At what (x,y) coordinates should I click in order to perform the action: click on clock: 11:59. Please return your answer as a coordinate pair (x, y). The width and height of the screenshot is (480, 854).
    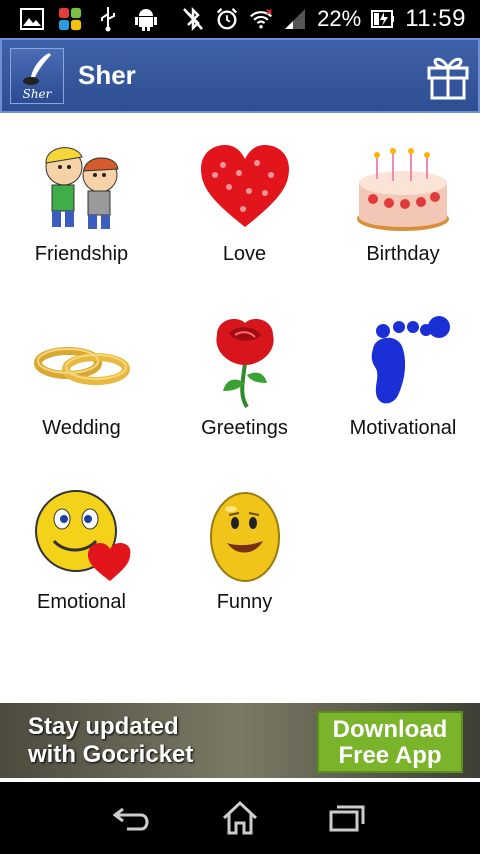
    Looking at the image, I should click on (435, 18).